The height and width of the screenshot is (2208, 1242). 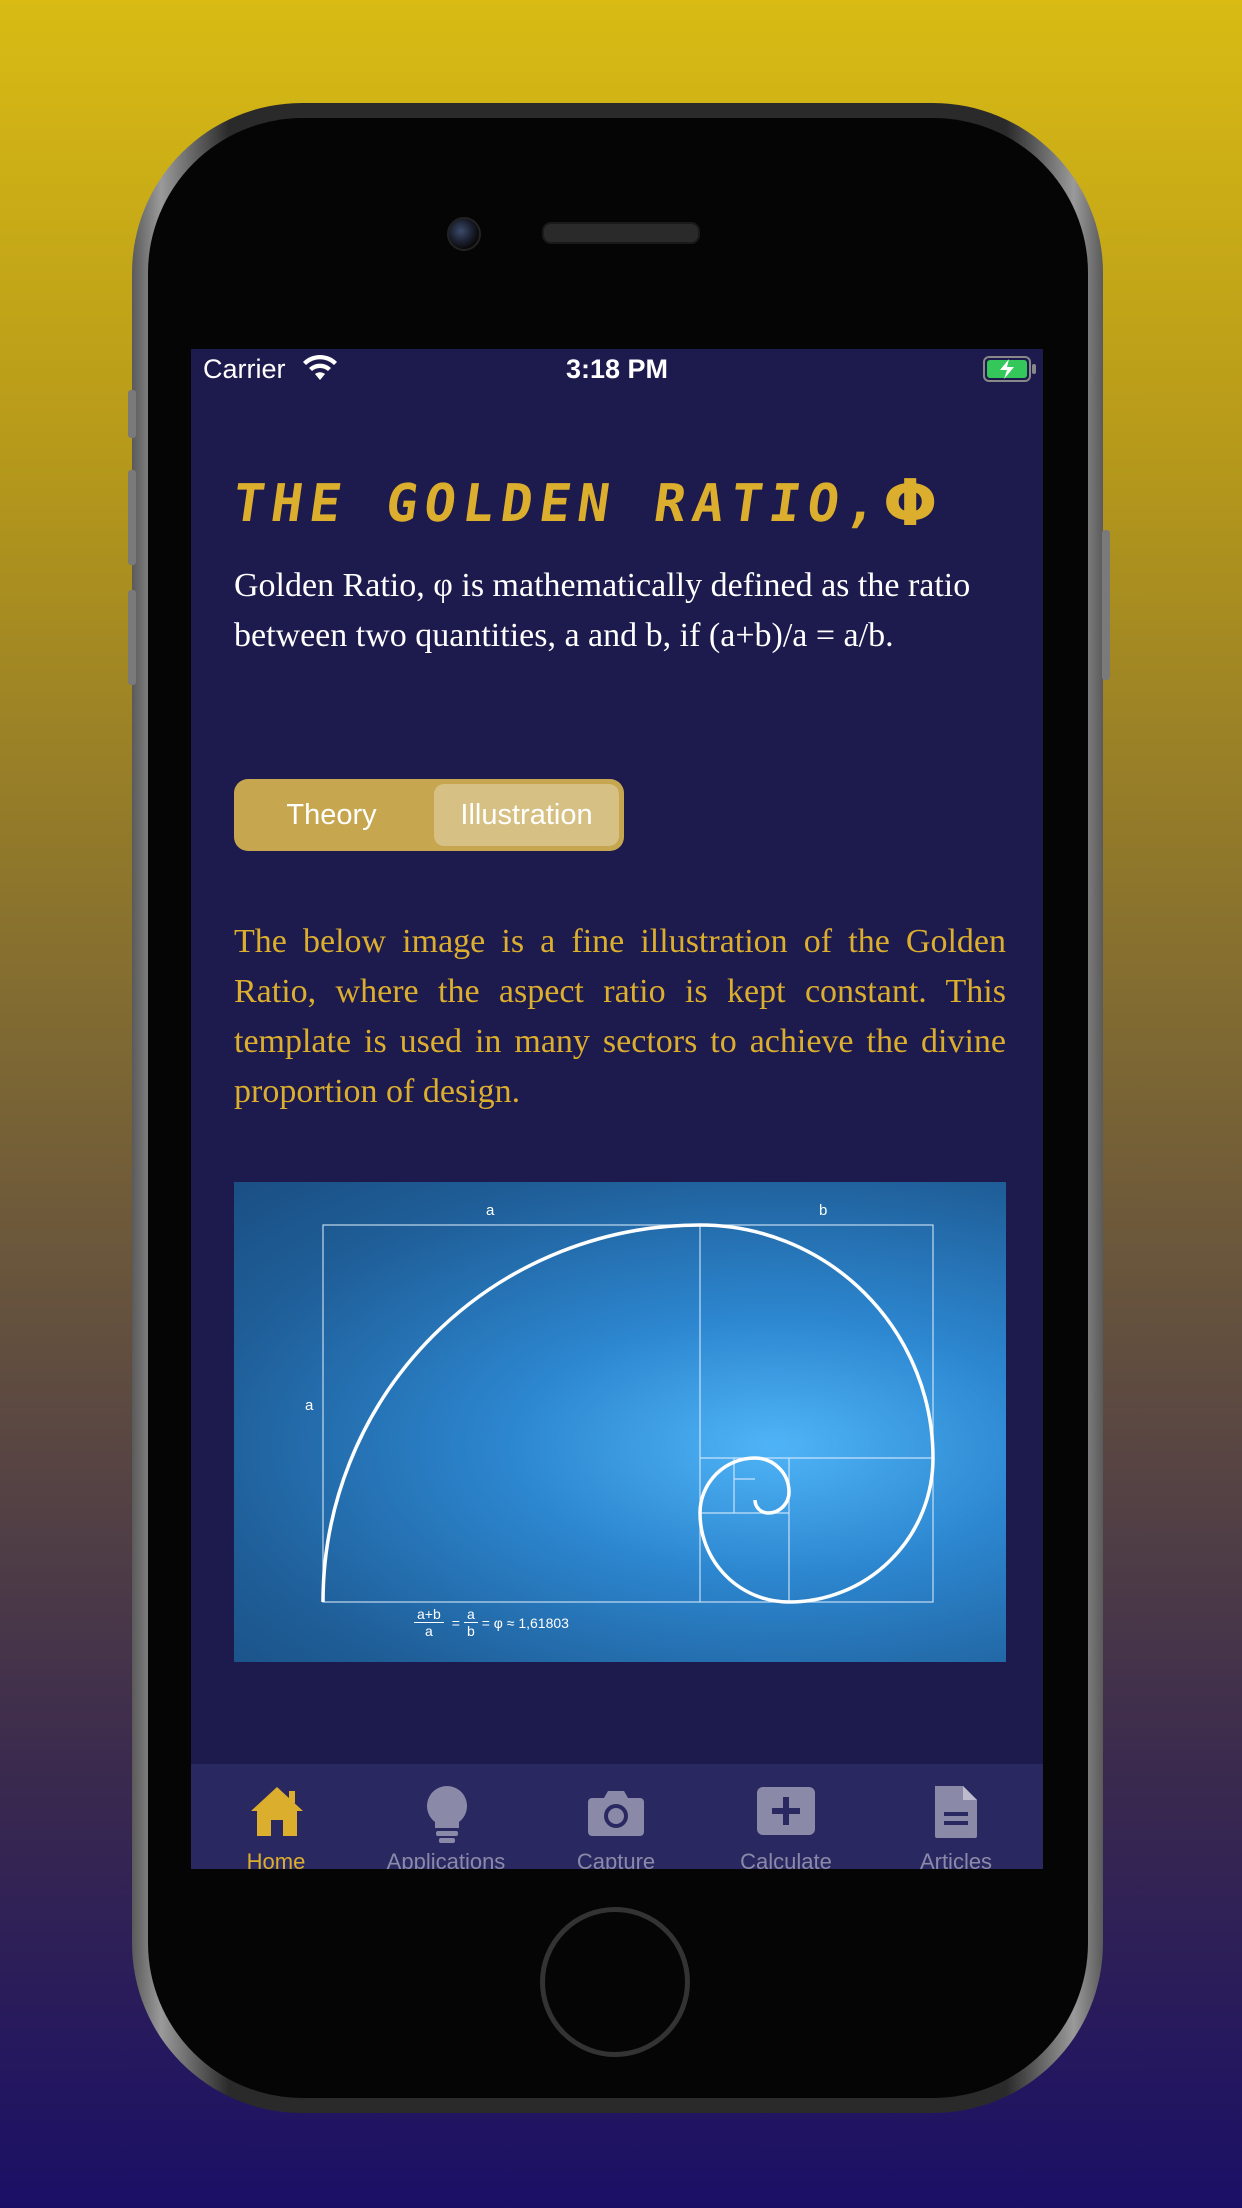 I want to click on tab-label-applications: Applications, so click(x=446, y=1859).